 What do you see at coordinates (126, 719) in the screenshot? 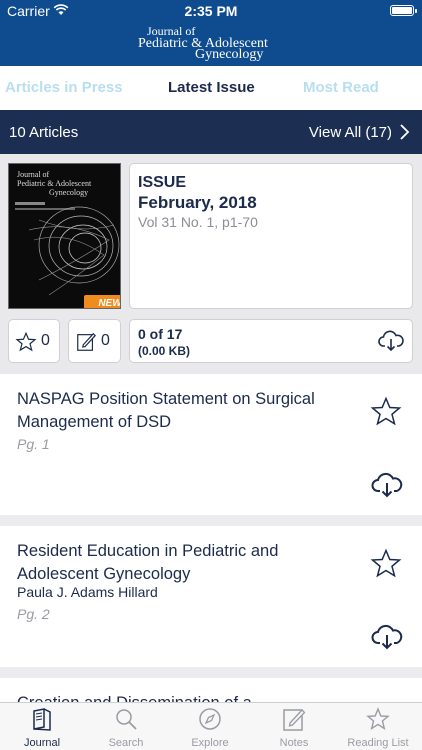
I see `search-icon` at bounding box center [126, 719].